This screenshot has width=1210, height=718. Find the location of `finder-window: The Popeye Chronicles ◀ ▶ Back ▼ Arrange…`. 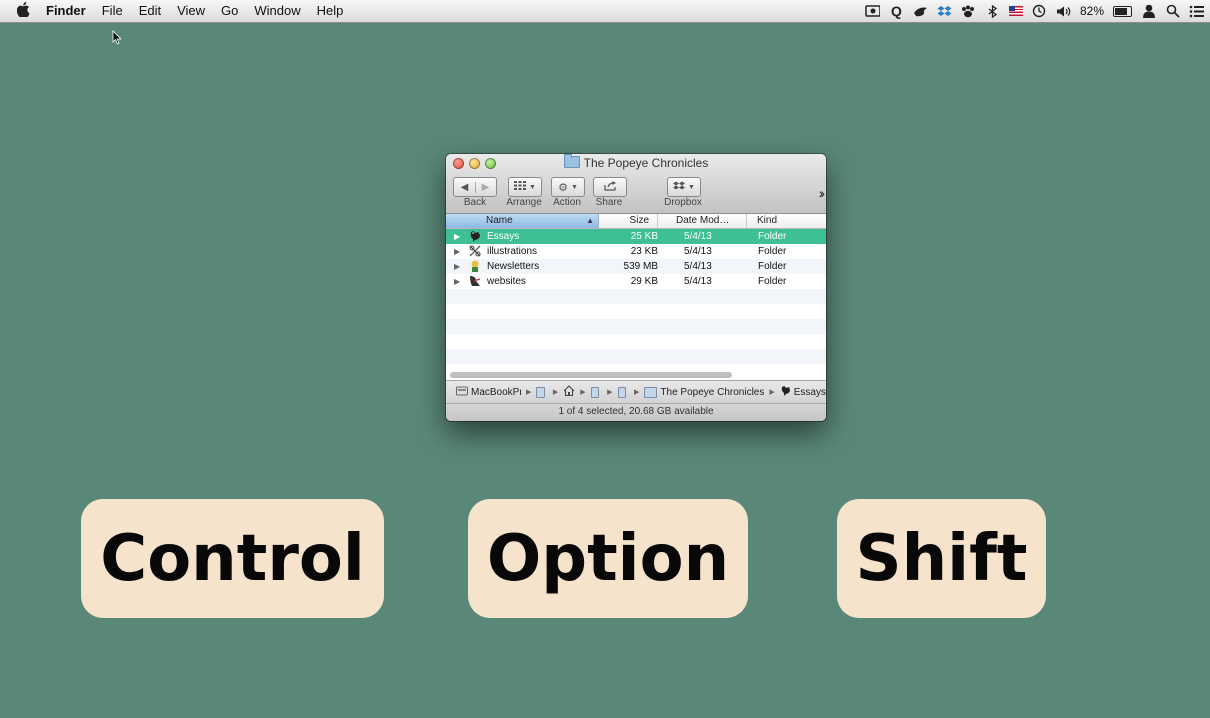

finder-window: The Popeye Chronicles ◀ ▶ Back ▼ Arrange… is located at coordinates (636, 287).